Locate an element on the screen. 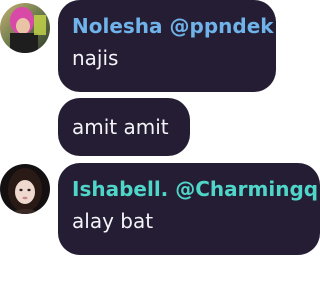 The height and width of the screenshot is (307, 320). message-author: Ishabell. @Charmingq is located at coordinates (195, 189).